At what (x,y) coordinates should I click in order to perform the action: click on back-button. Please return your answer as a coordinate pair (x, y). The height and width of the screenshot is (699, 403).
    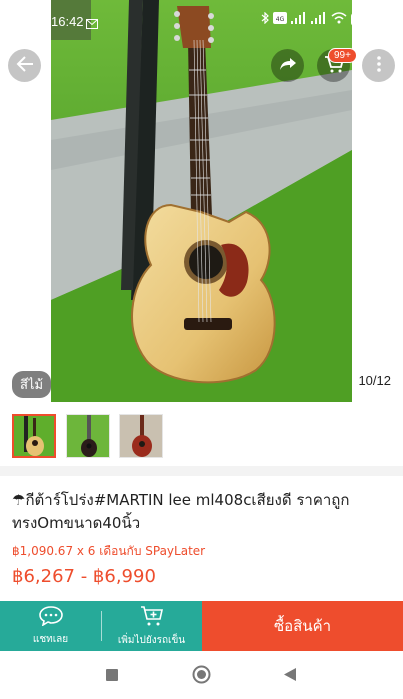
    Looking at the image, I should click on (24, 65).